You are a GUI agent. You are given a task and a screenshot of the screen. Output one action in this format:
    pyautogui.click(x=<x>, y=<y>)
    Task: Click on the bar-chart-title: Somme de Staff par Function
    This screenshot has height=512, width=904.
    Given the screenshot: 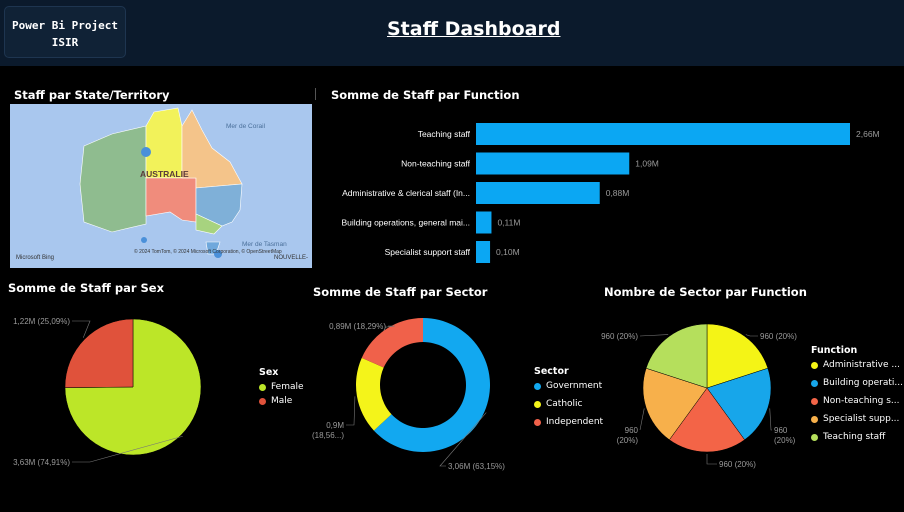 What is the action you would take?
    pyautogui.click(x=425, y=95)
    